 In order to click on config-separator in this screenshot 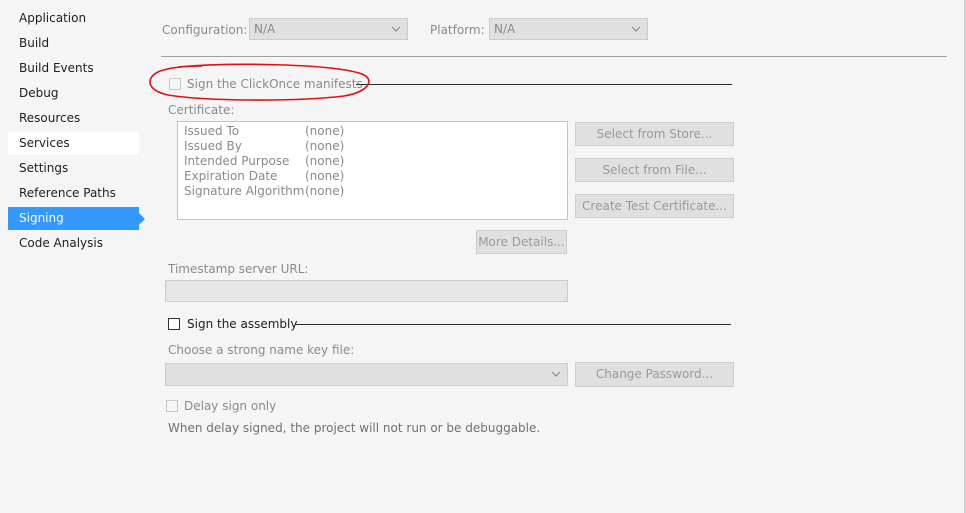, I will do `click(554, 56)`.